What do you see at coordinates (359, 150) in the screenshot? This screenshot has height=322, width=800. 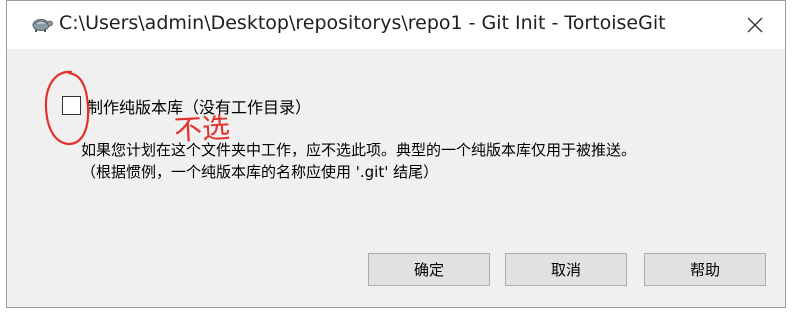 I see `description-line-1: 如果您计划在这个文件夹中工作，应不选此项。典型的一个纯版本库仅用于被推送。` at bounding box center [359, 150].